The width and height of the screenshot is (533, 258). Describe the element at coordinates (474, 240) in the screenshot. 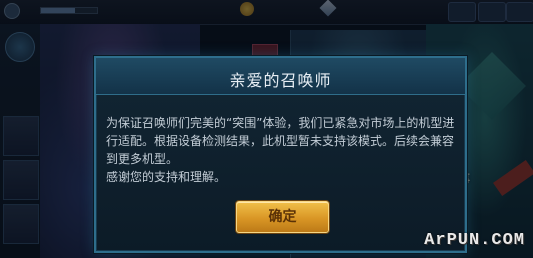

I see `site-watermark: ArPUN.COM` at that location.